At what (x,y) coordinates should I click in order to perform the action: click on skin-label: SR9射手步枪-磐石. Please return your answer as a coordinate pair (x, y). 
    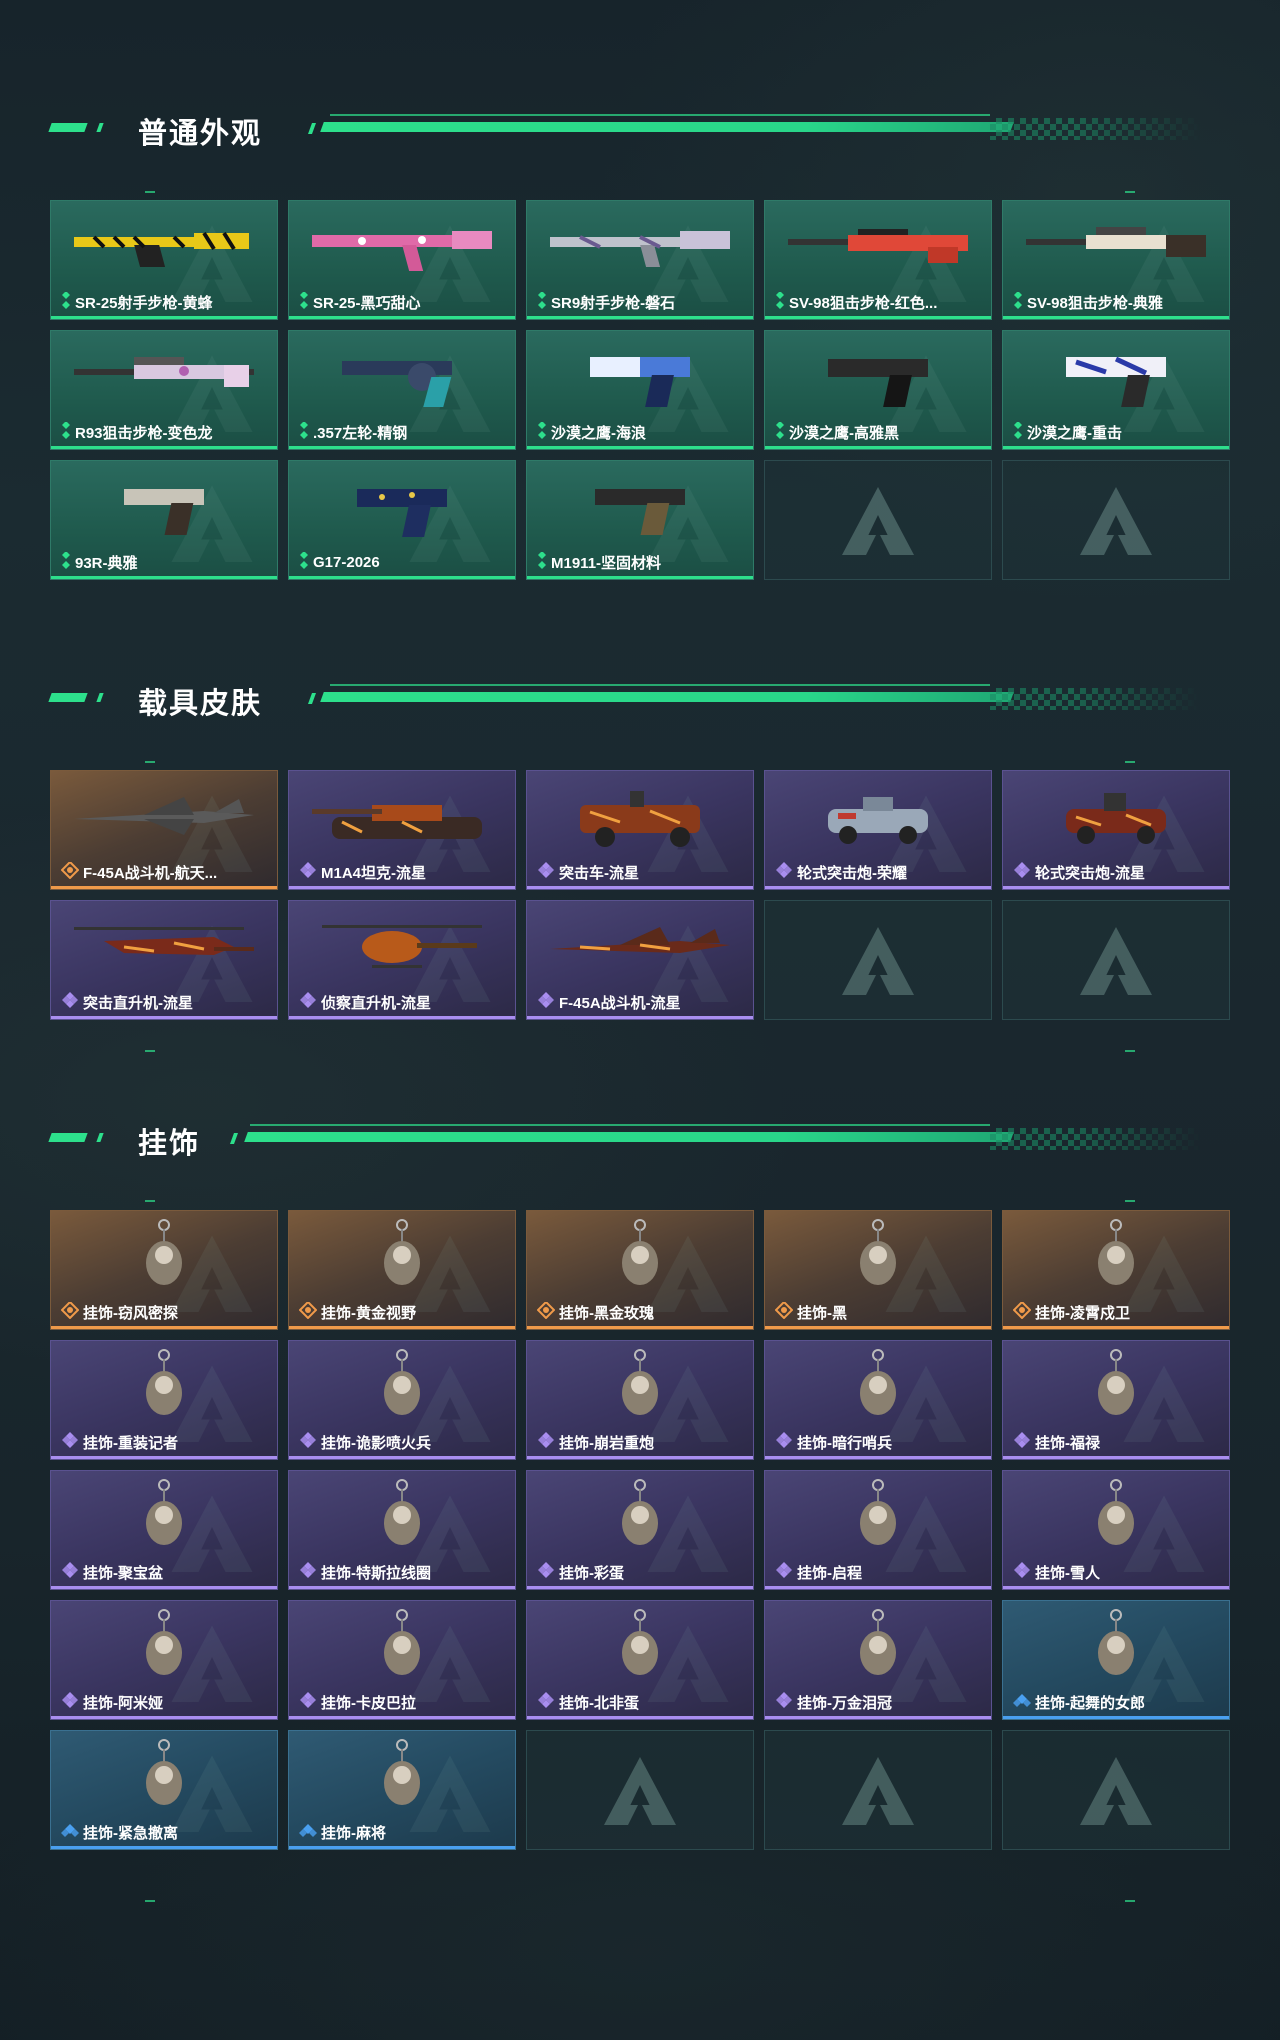
    Looking at the image, I should click on (641, 302).